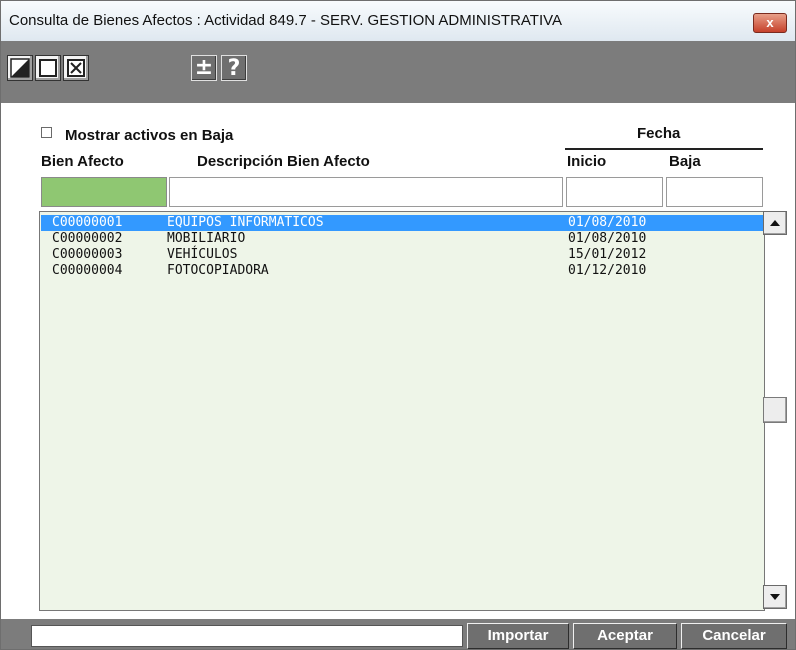 This screenshot has width=796, height=650. I want to click on cell-code: C00000003, so click(87, 254).